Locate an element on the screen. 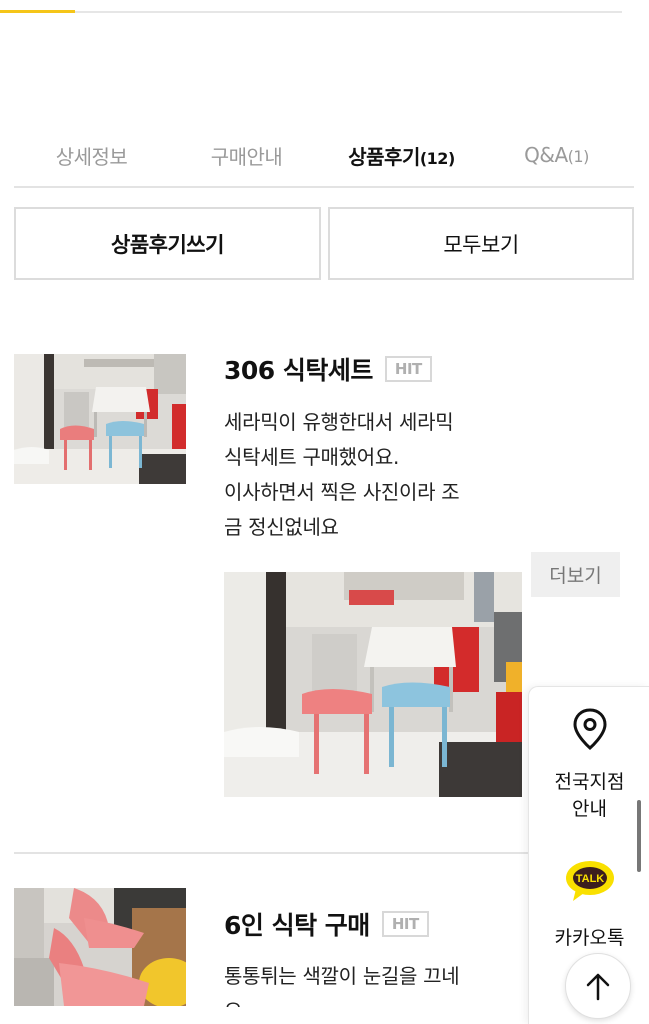 The image size is (649, 1024). arrow-up-icon is located at coordinates (598, 987).